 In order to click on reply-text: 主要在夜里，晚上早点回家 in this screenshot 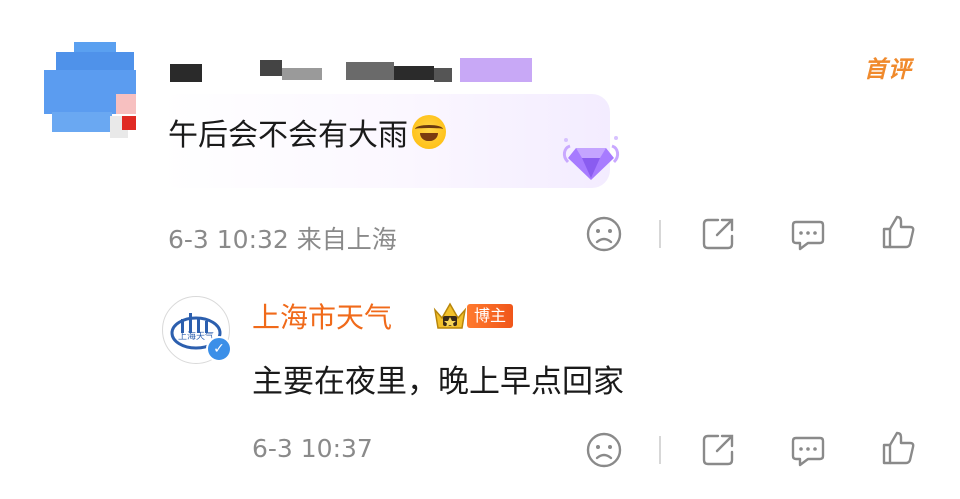, I will do `click(438, 382)`.